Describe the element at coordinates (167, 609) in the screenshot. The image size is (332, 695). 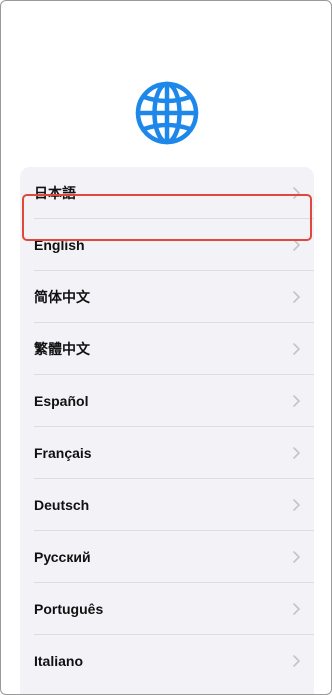
I see `language-row-portuguese: Português` at that location.